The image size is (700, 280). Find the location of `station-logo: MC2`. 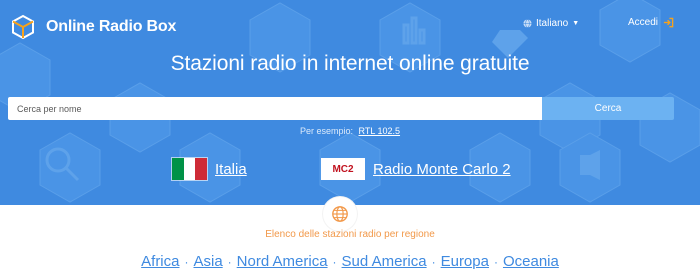

station-logo: MC2 is located at coordinates (343, 169).